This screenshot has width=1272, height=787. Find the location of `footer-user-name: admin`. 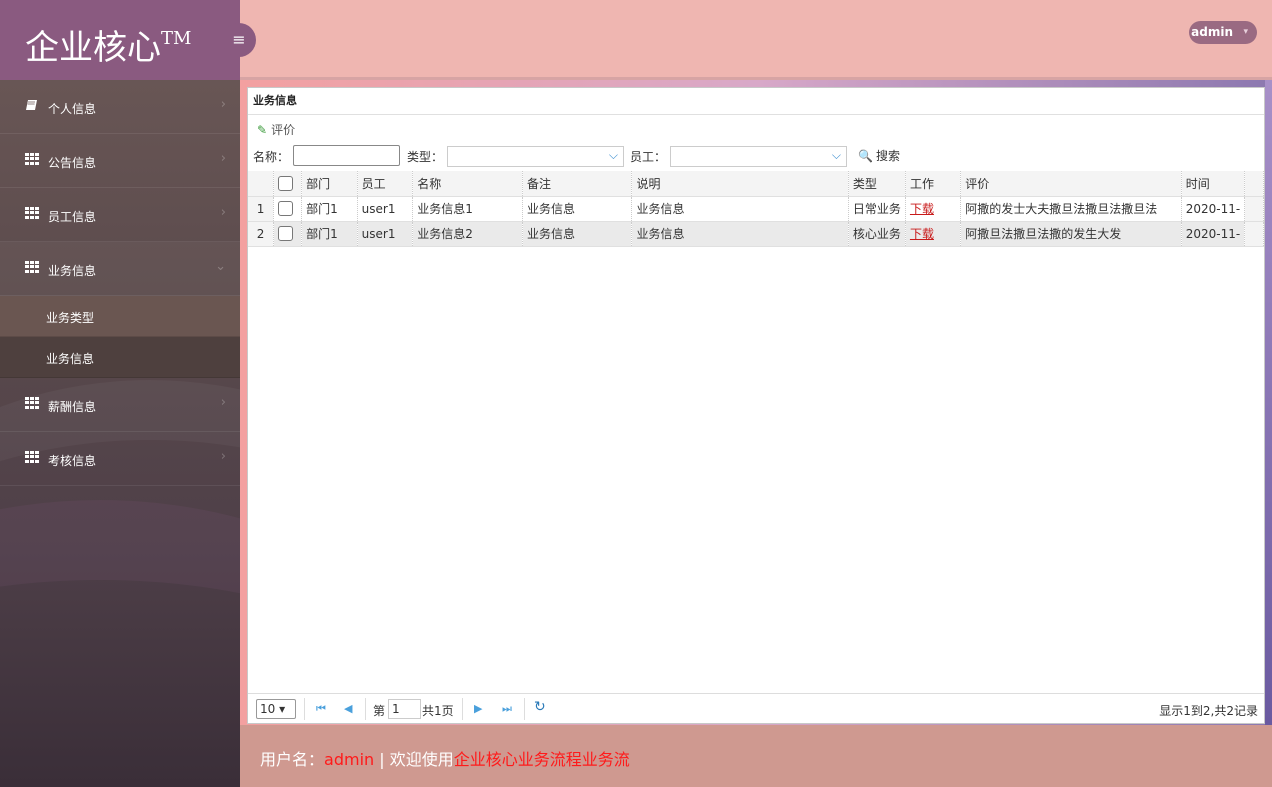

footer-user-name: admin is located at coordinates (349, 759).